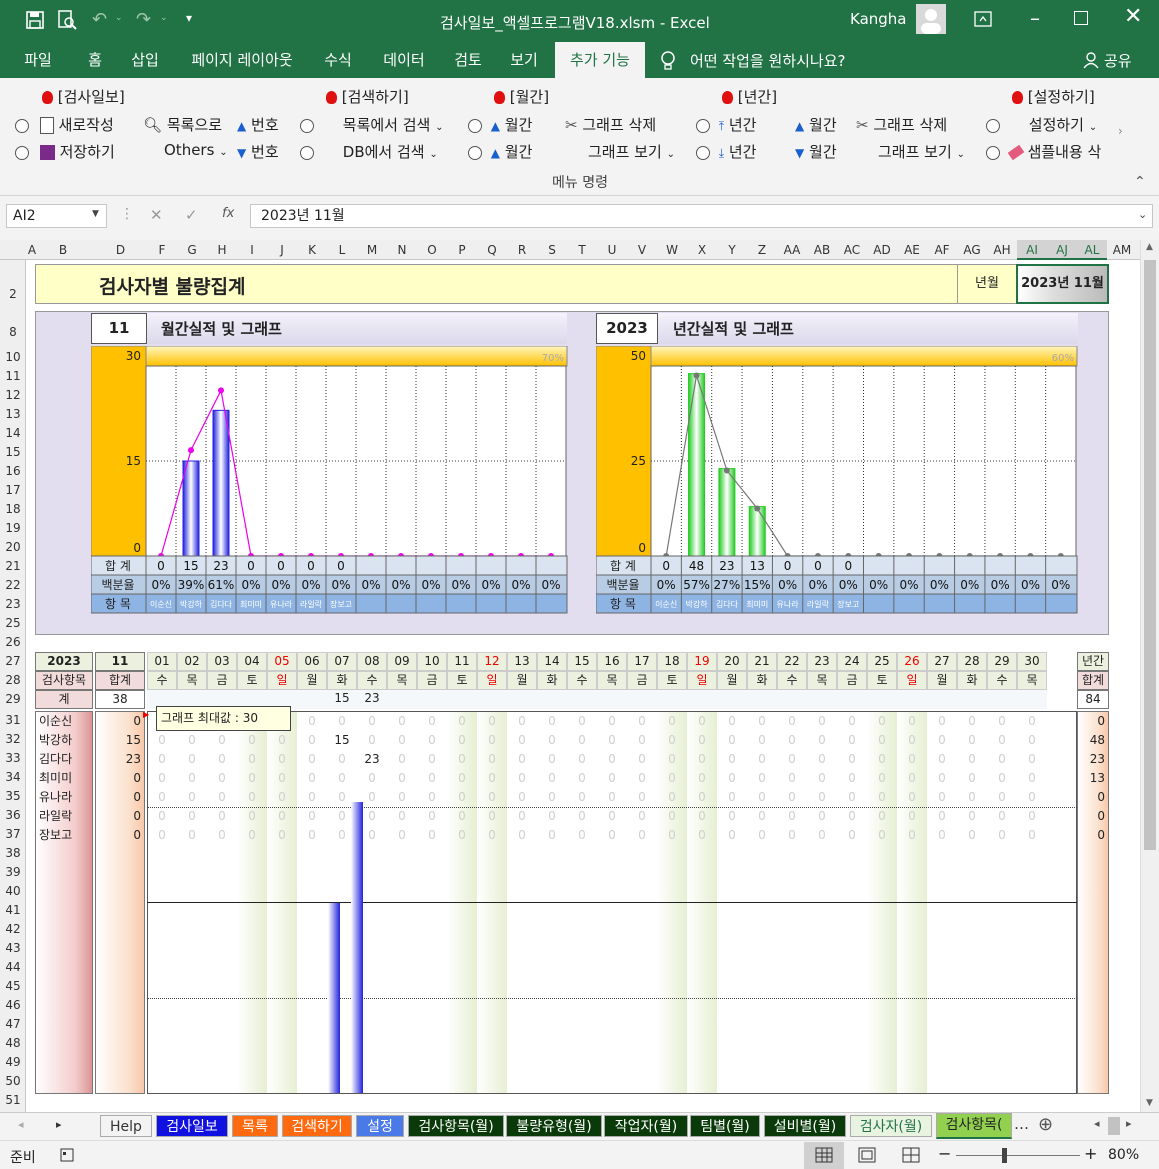  Describe the element at coordinates (13, 699) in the screenshot. I see `row-header-29: 29` at that location.